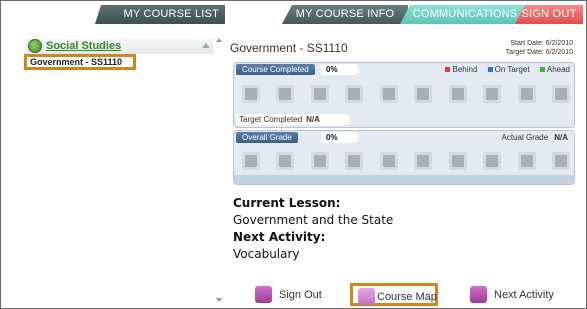 Image resolution: width=587 pixels, height=309 pixels. I want to click on bottom-toolbar: Sign Out Course Map Next Activity, so click(402, 294).